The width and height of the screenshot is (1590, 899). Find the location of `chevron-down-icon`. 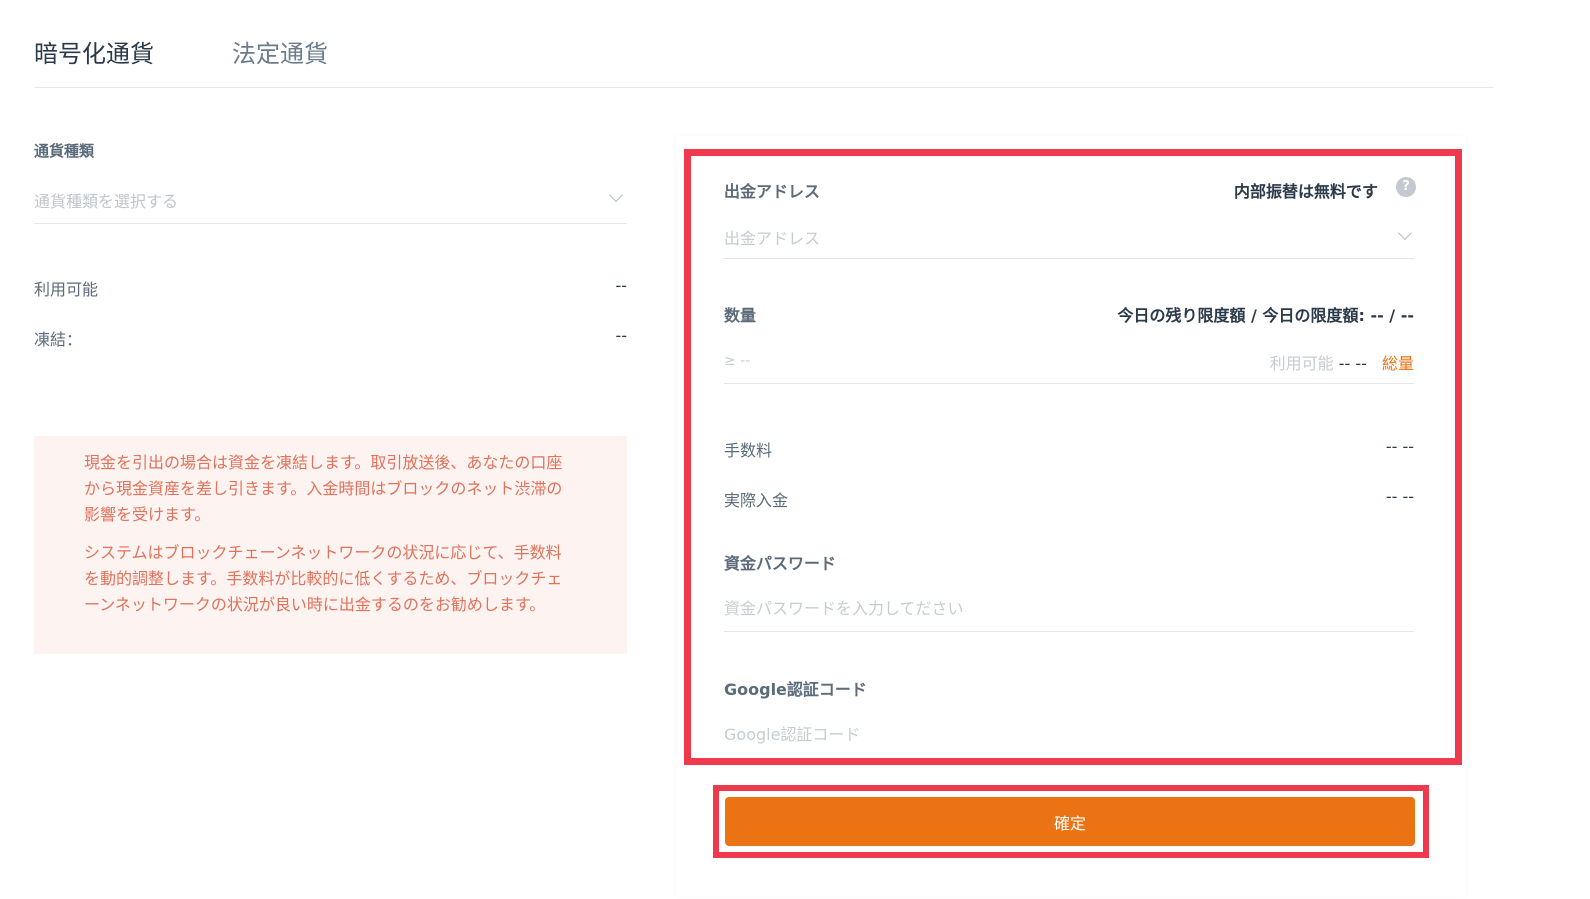

chevron-down-icon is located at coordinates (616, 195).